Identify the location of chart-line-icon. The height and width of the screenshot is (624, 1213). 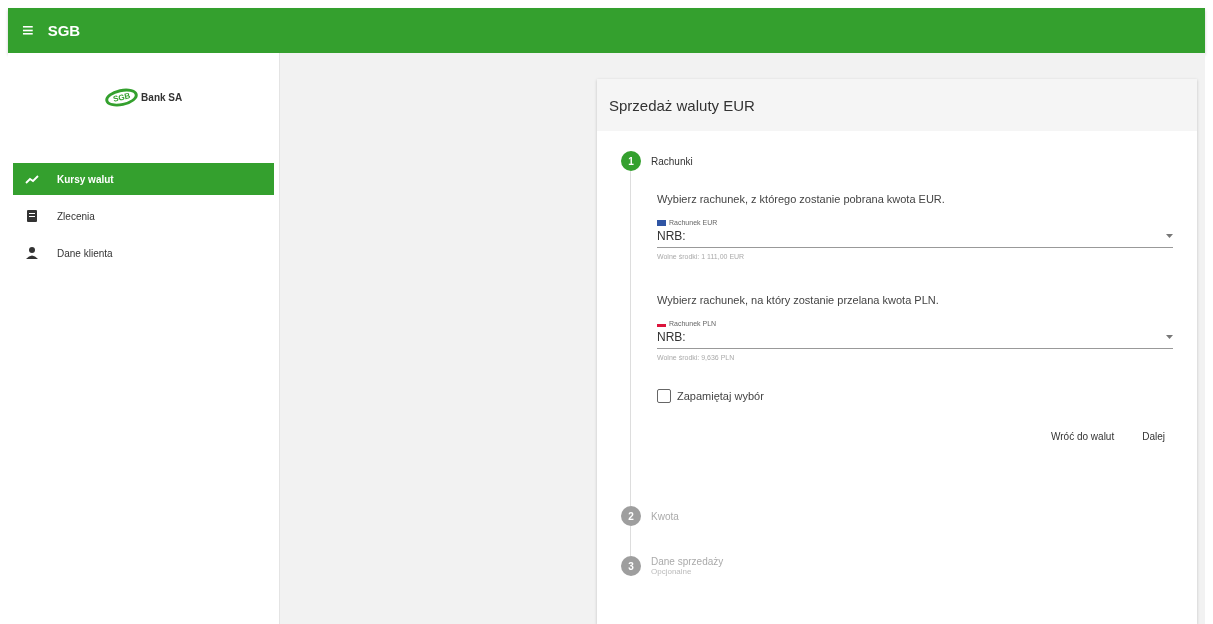
(32, 179).